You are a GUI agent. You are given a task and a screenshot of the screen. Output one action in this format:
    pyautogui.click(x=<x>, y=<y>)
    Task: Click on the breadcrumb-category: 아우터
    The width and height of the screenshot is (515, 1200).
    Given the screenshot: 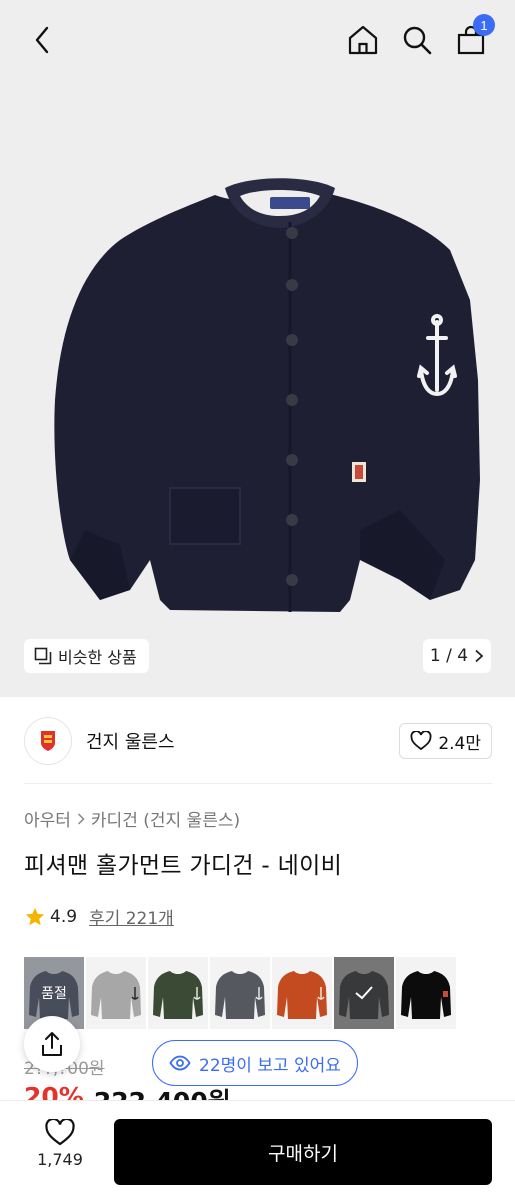 What is the action you would take?
    pyautogui.click(x=47, y=818)
    